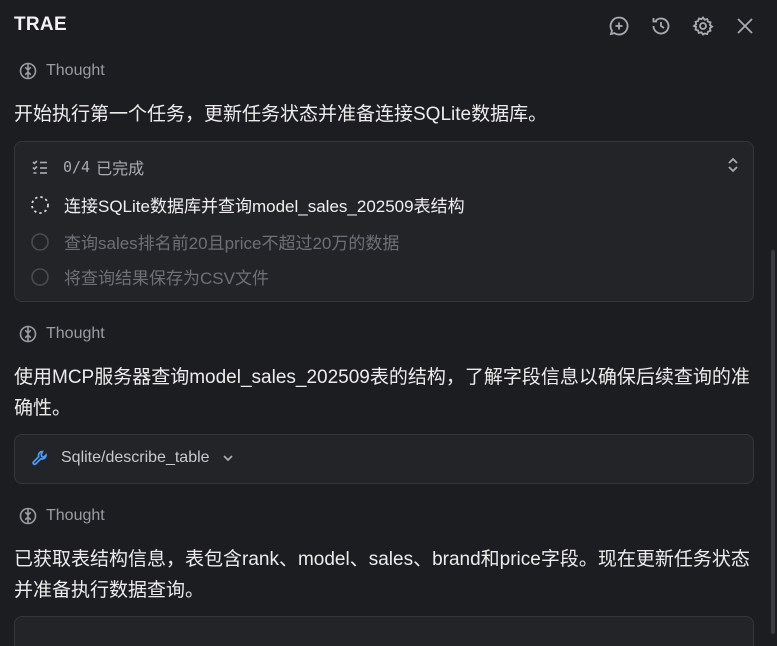 Image resolution: width=777 pixels, height=646 pixels. I want to click on tool-call-toggle: Sqlite/describe_table, so click(132, 458).